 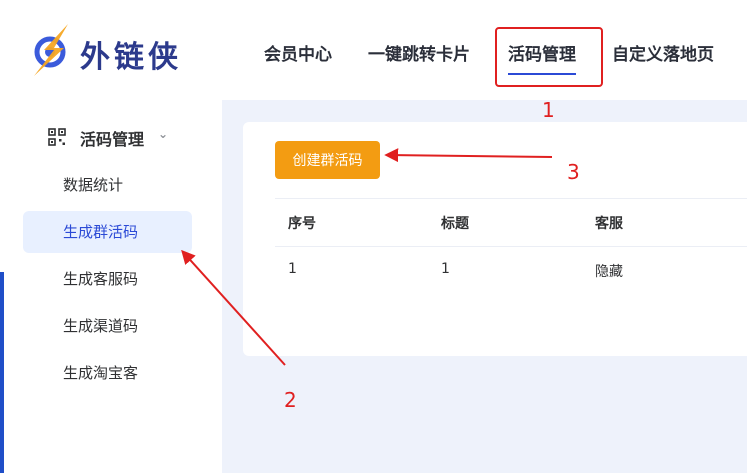 What do you see at coordinates (327, 160) in the screenshot?
I see `create-group-code-button: 创建群活码` at bounding box center [327, 160].